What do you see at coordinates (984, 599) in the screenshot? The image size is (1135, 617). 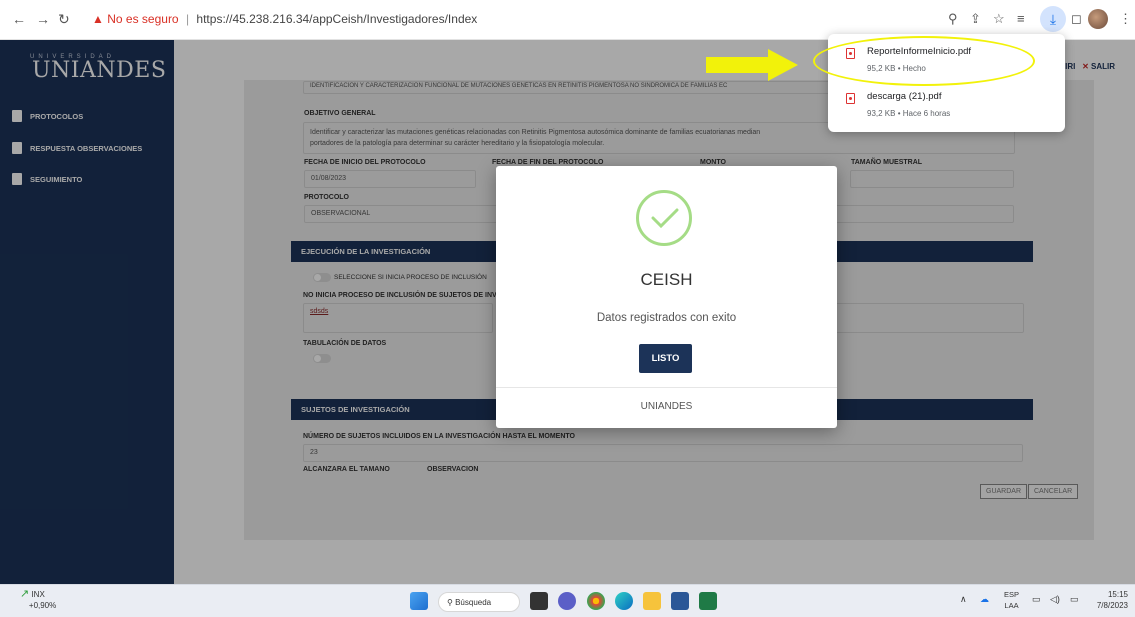 I see `cloud-icon: ☁` at bounding box center [984, 599].